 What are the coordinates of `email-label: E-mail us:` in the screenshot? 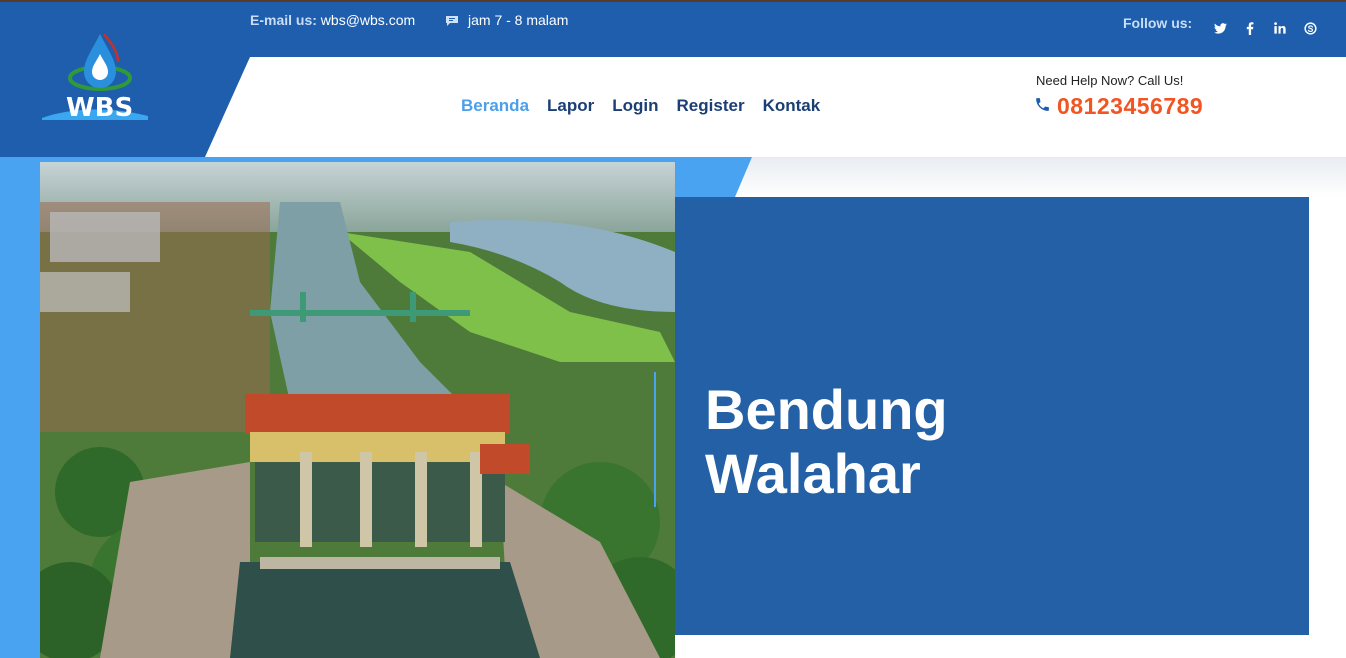 It's located at (283, 20).